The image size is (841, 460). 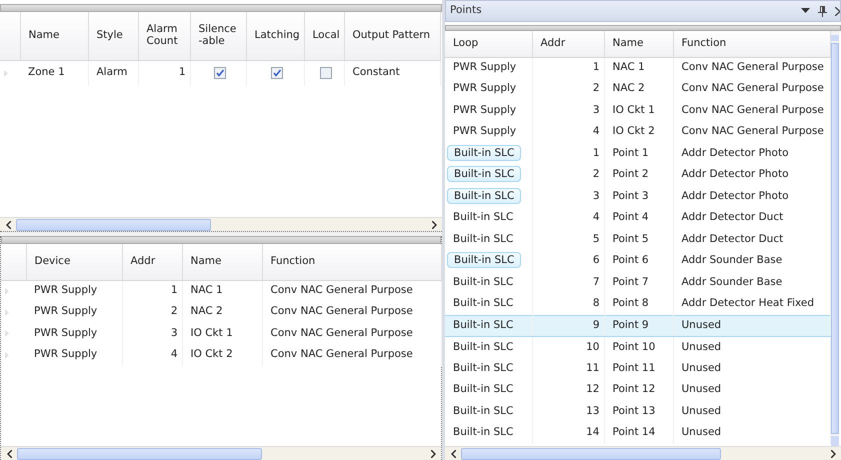 I want to click on table-cell: 13, so click(x=568, y=411).